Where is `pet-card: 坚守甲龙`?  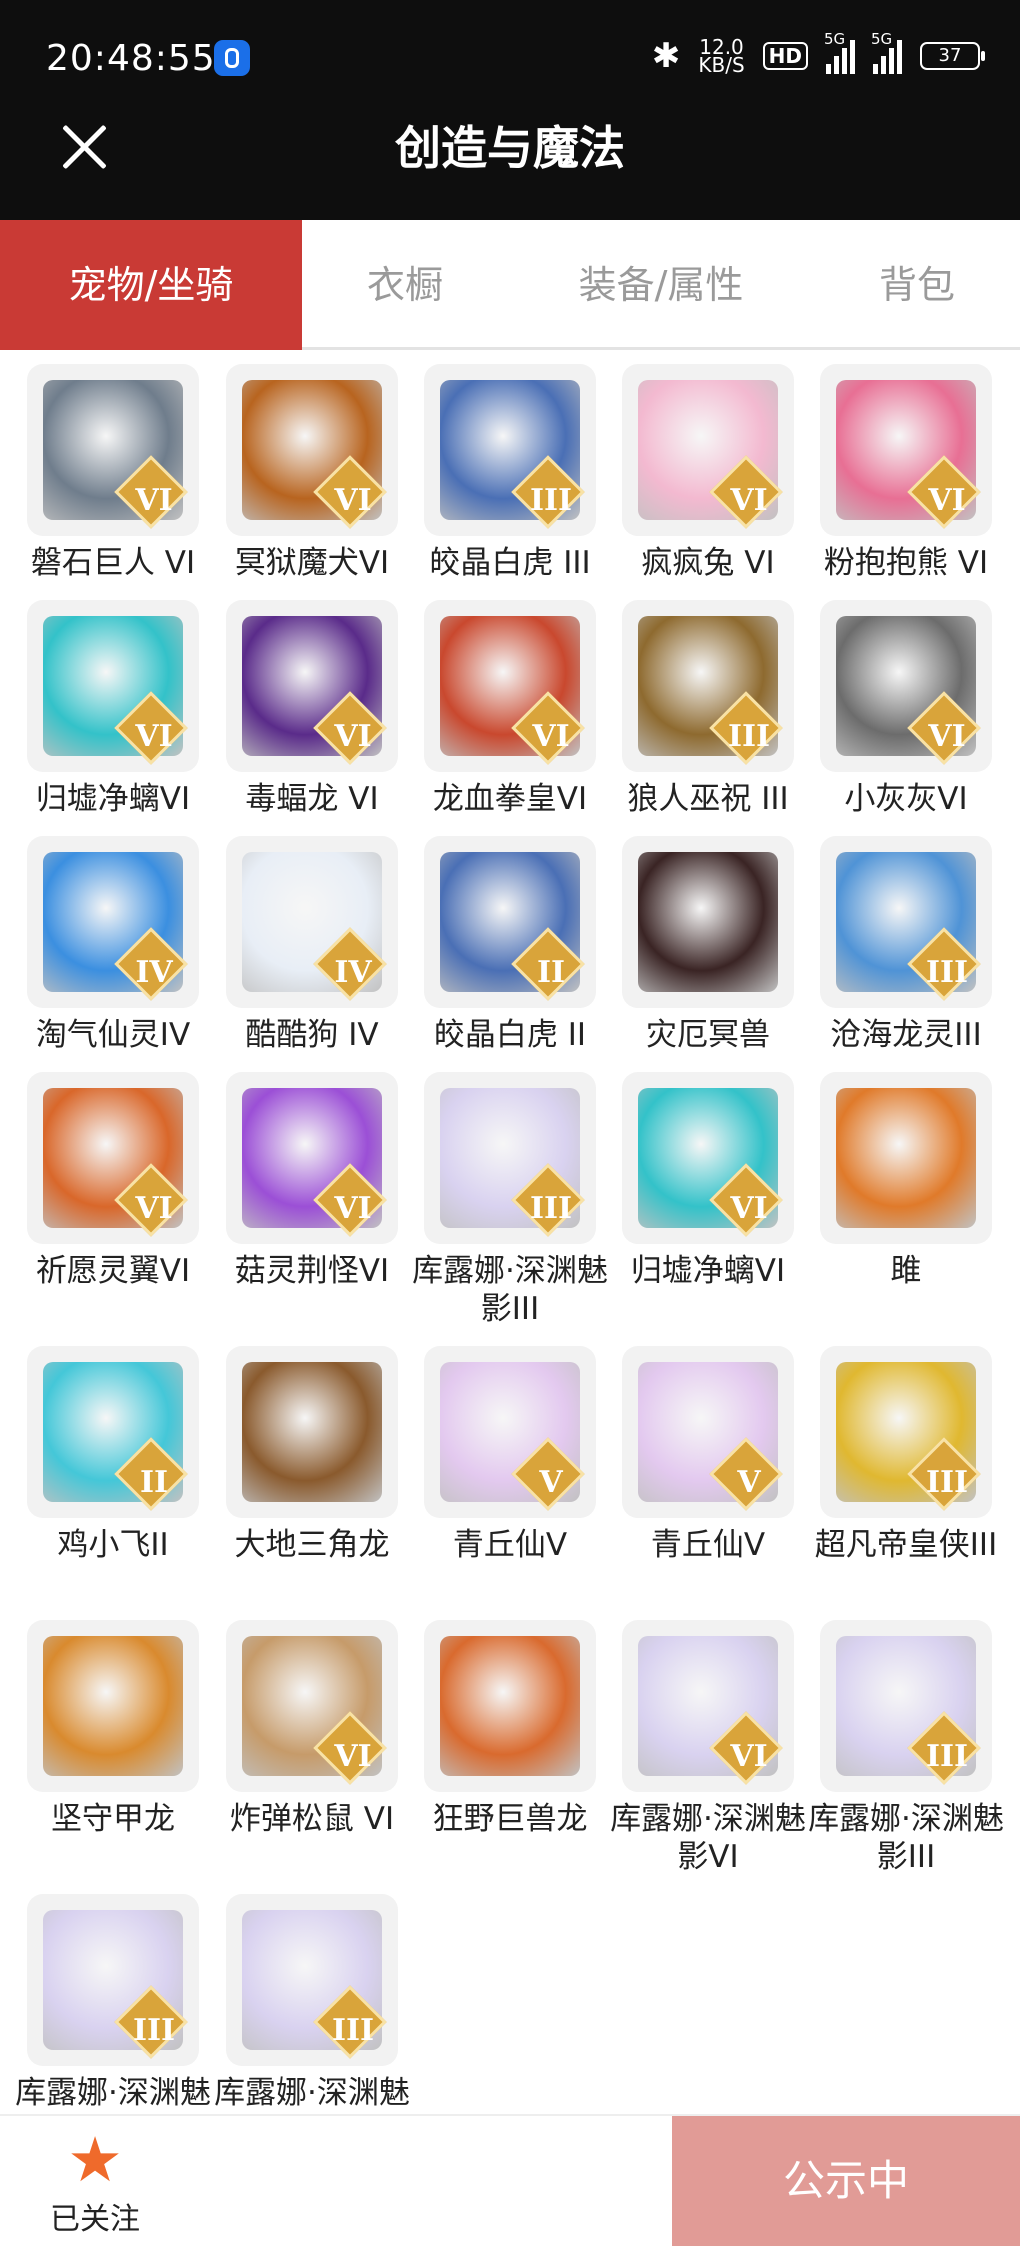 pet-card: 坚守甲龙 is located at coordinates (113, 1729).